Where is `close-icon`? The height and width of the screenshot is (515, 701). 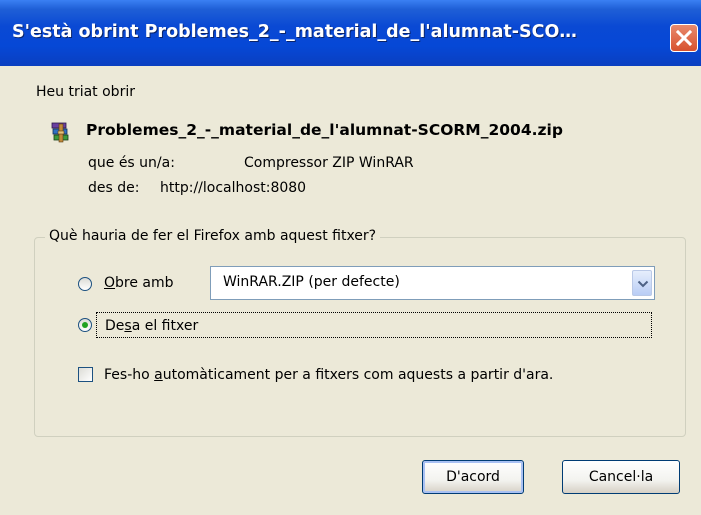 close-icon is located at coordinates (684, 38).